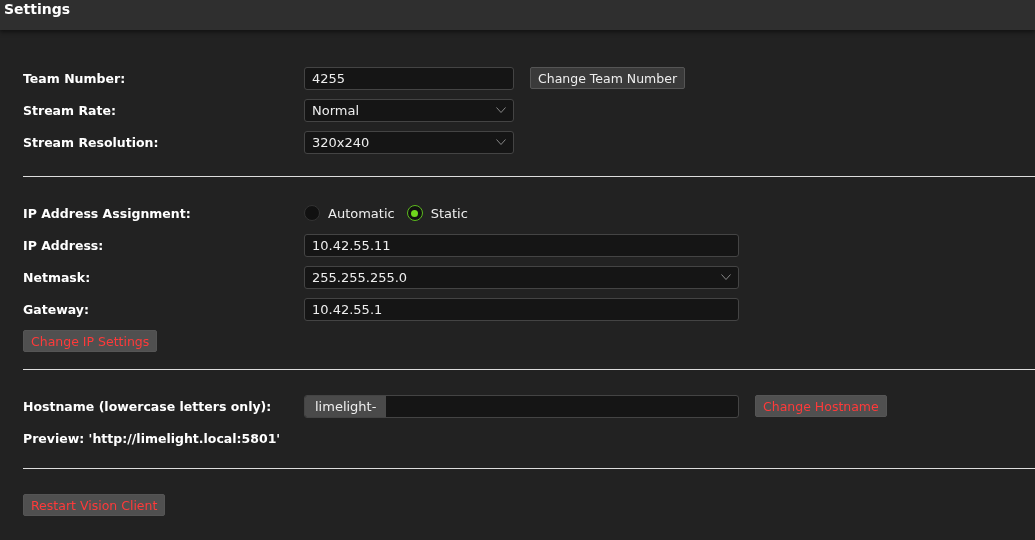  Describe the element at coordinates (521, 277) in the screenshot. I see `dropdown: 255.255.255.0` at that location.